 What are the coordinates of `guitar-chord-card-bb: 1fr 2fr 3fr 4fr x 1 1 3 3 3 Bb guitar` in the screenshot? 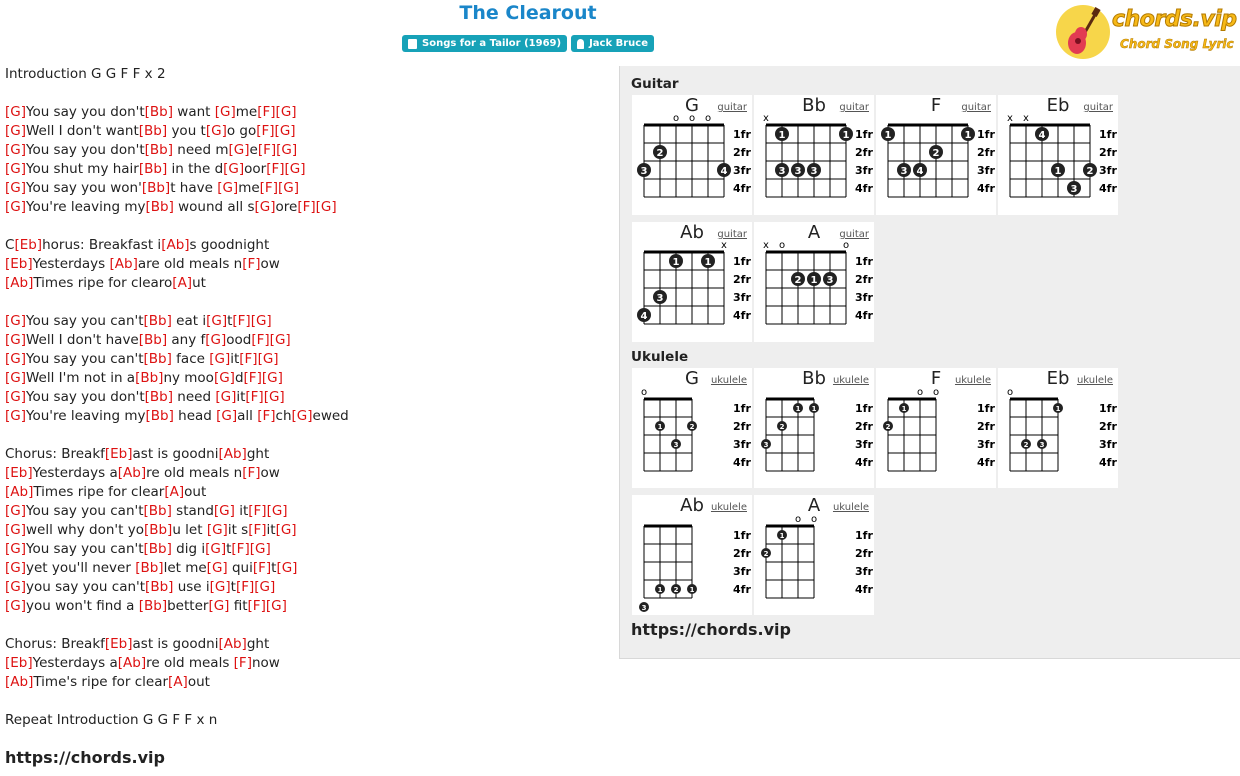 It's located at (814, 155).